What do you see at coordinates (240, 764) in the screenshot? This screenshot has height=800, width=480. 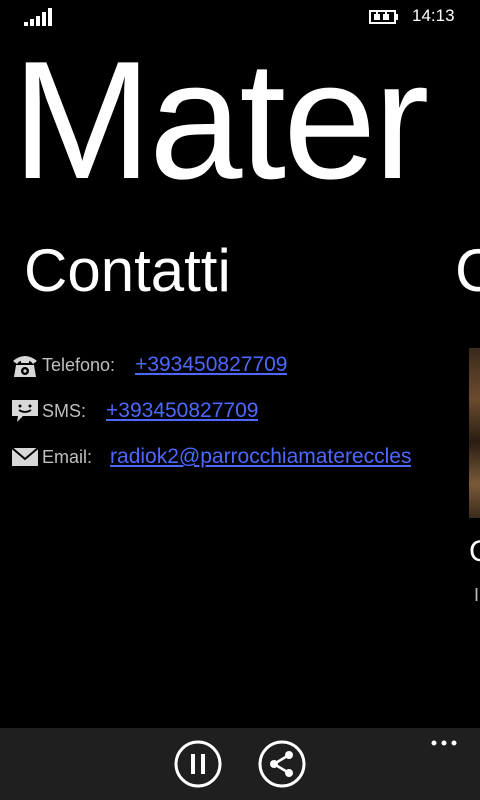 I see `app-bar` at bounding box center [240, 764].